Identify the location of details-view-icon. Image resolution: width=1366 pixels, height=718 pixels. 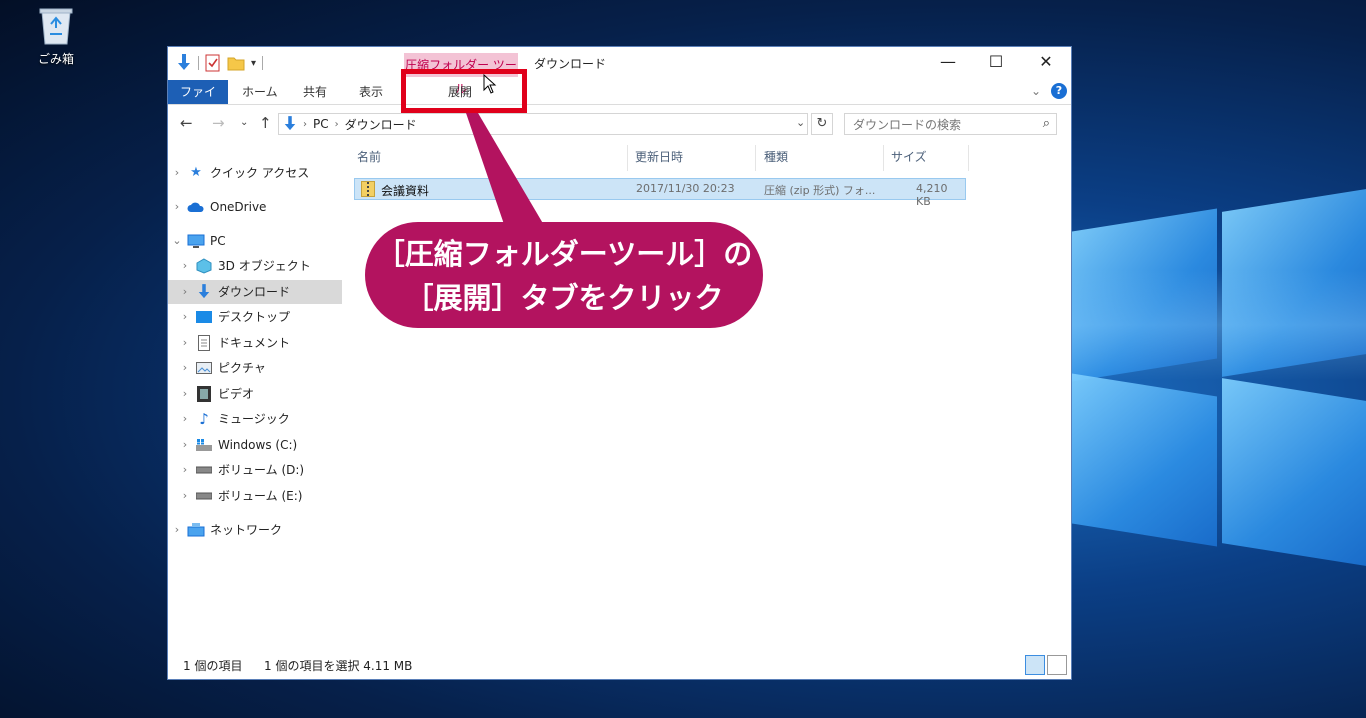
(1035, 665).